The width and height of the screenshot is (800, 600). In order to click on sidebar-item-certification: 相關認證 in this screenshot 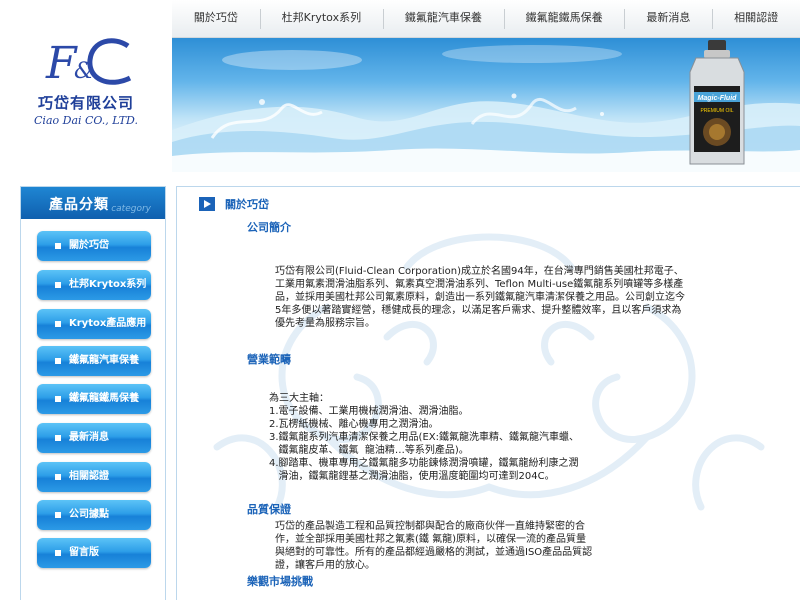, I will do `click(94, 477)`.